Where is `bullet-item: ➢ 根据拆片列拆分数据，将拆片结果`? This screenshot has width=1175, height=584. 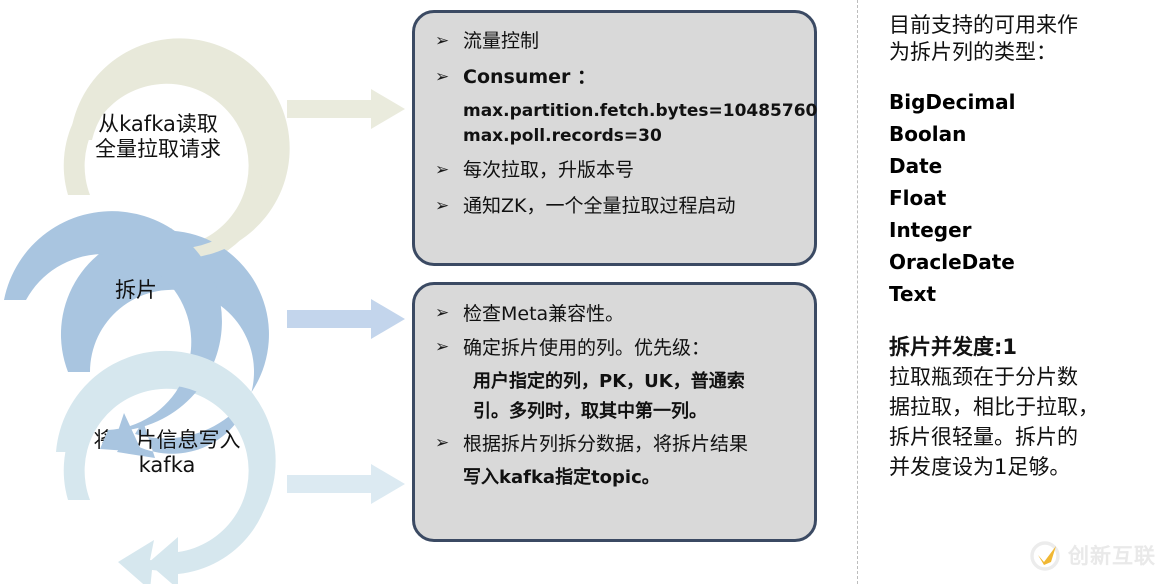 bullet-item: ➢ 根据拆片列拆分数据，将拆片结果 is located at coordinates (614, 444).